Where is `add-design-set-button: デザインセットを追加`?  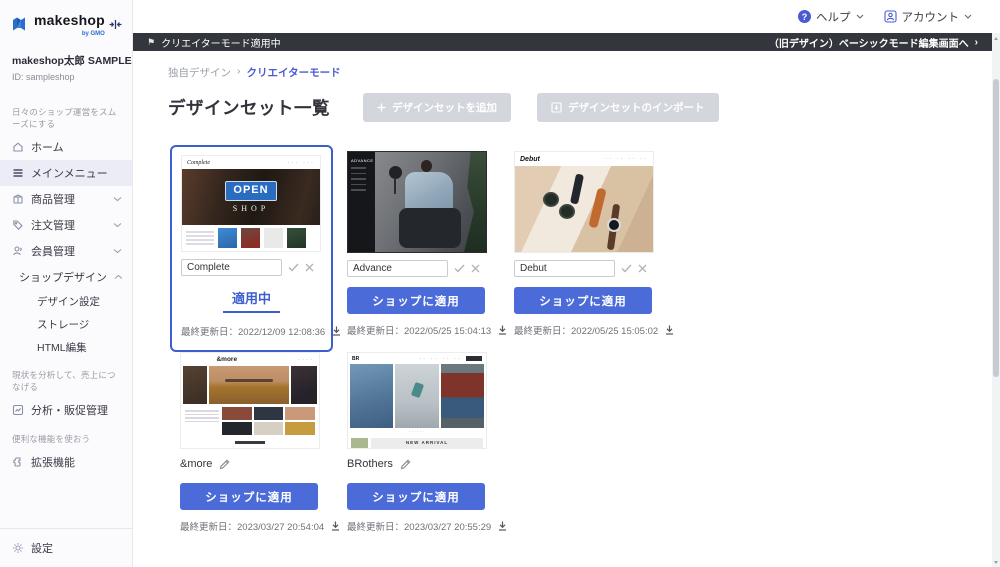
add-design-set-button: デザインセットを追加 is located at coordinates (437, 107).